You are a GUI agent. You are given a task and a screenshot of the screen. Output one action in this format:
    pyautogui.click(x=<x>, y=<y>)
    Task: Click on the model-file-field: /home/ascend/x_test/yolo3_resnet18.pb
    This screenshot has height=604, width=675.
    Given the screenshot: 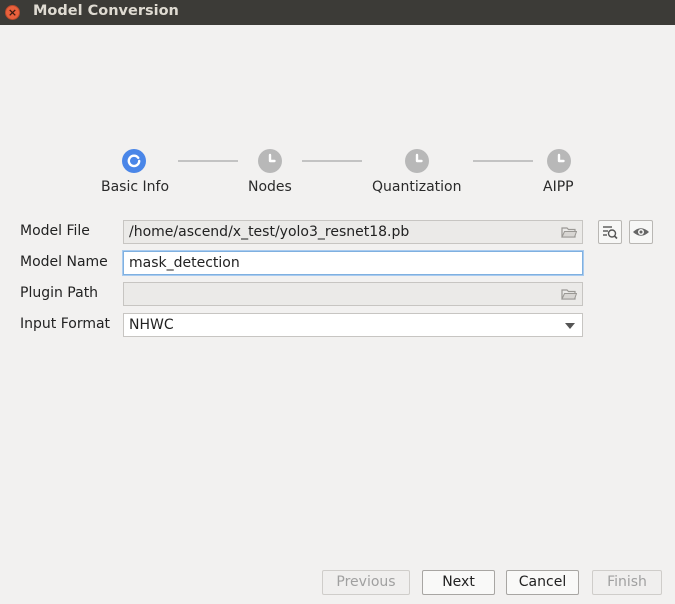 What is the action you would take?
    pyautogui.click(x=353, y=232)
    